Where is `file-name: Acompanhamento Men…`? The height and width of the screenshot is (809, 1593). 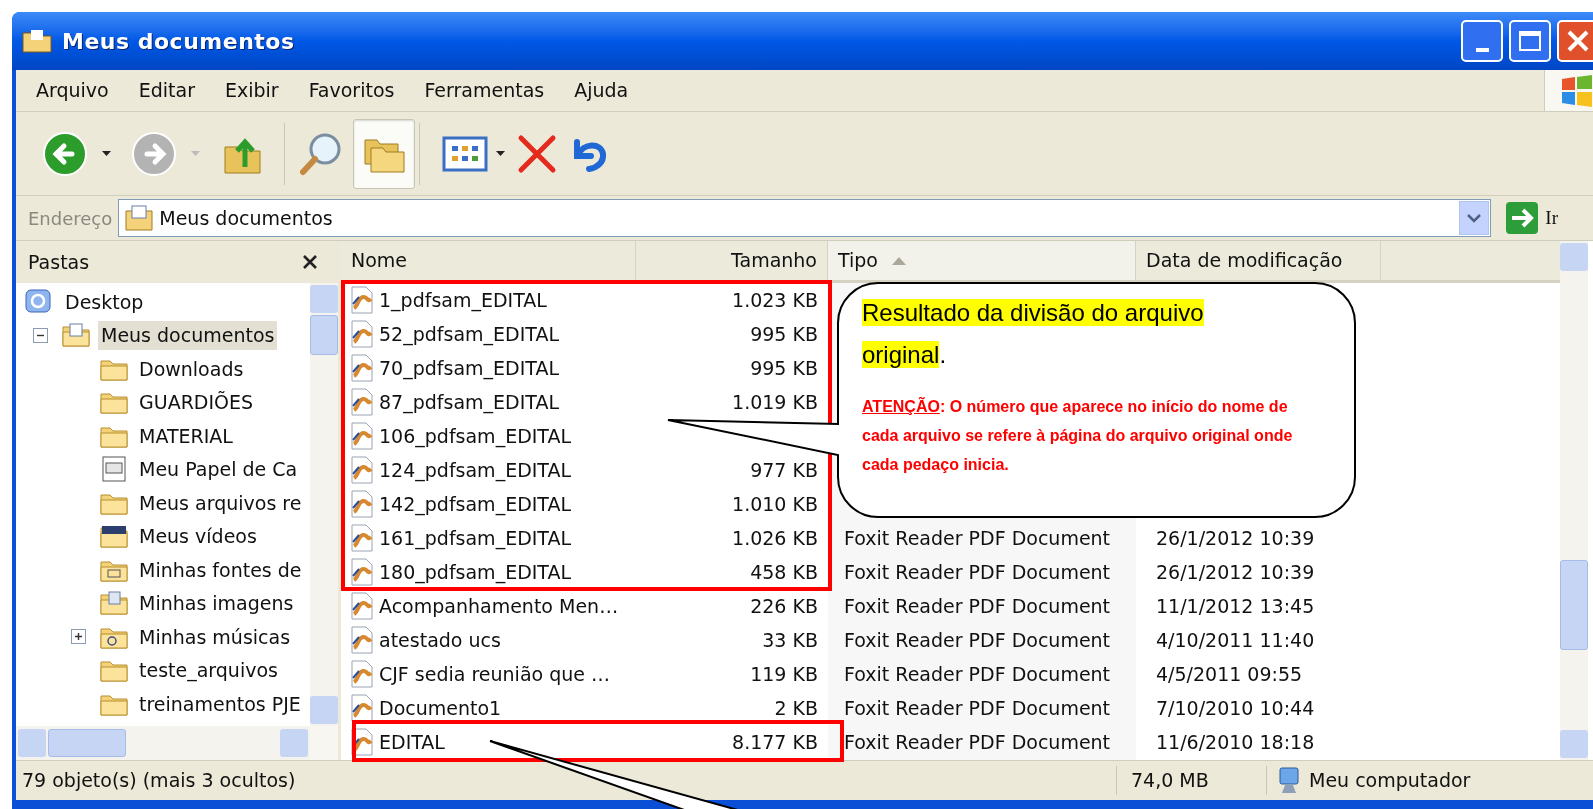 file-name: Acompanhamento Men… is located at coordinates (499, 606).